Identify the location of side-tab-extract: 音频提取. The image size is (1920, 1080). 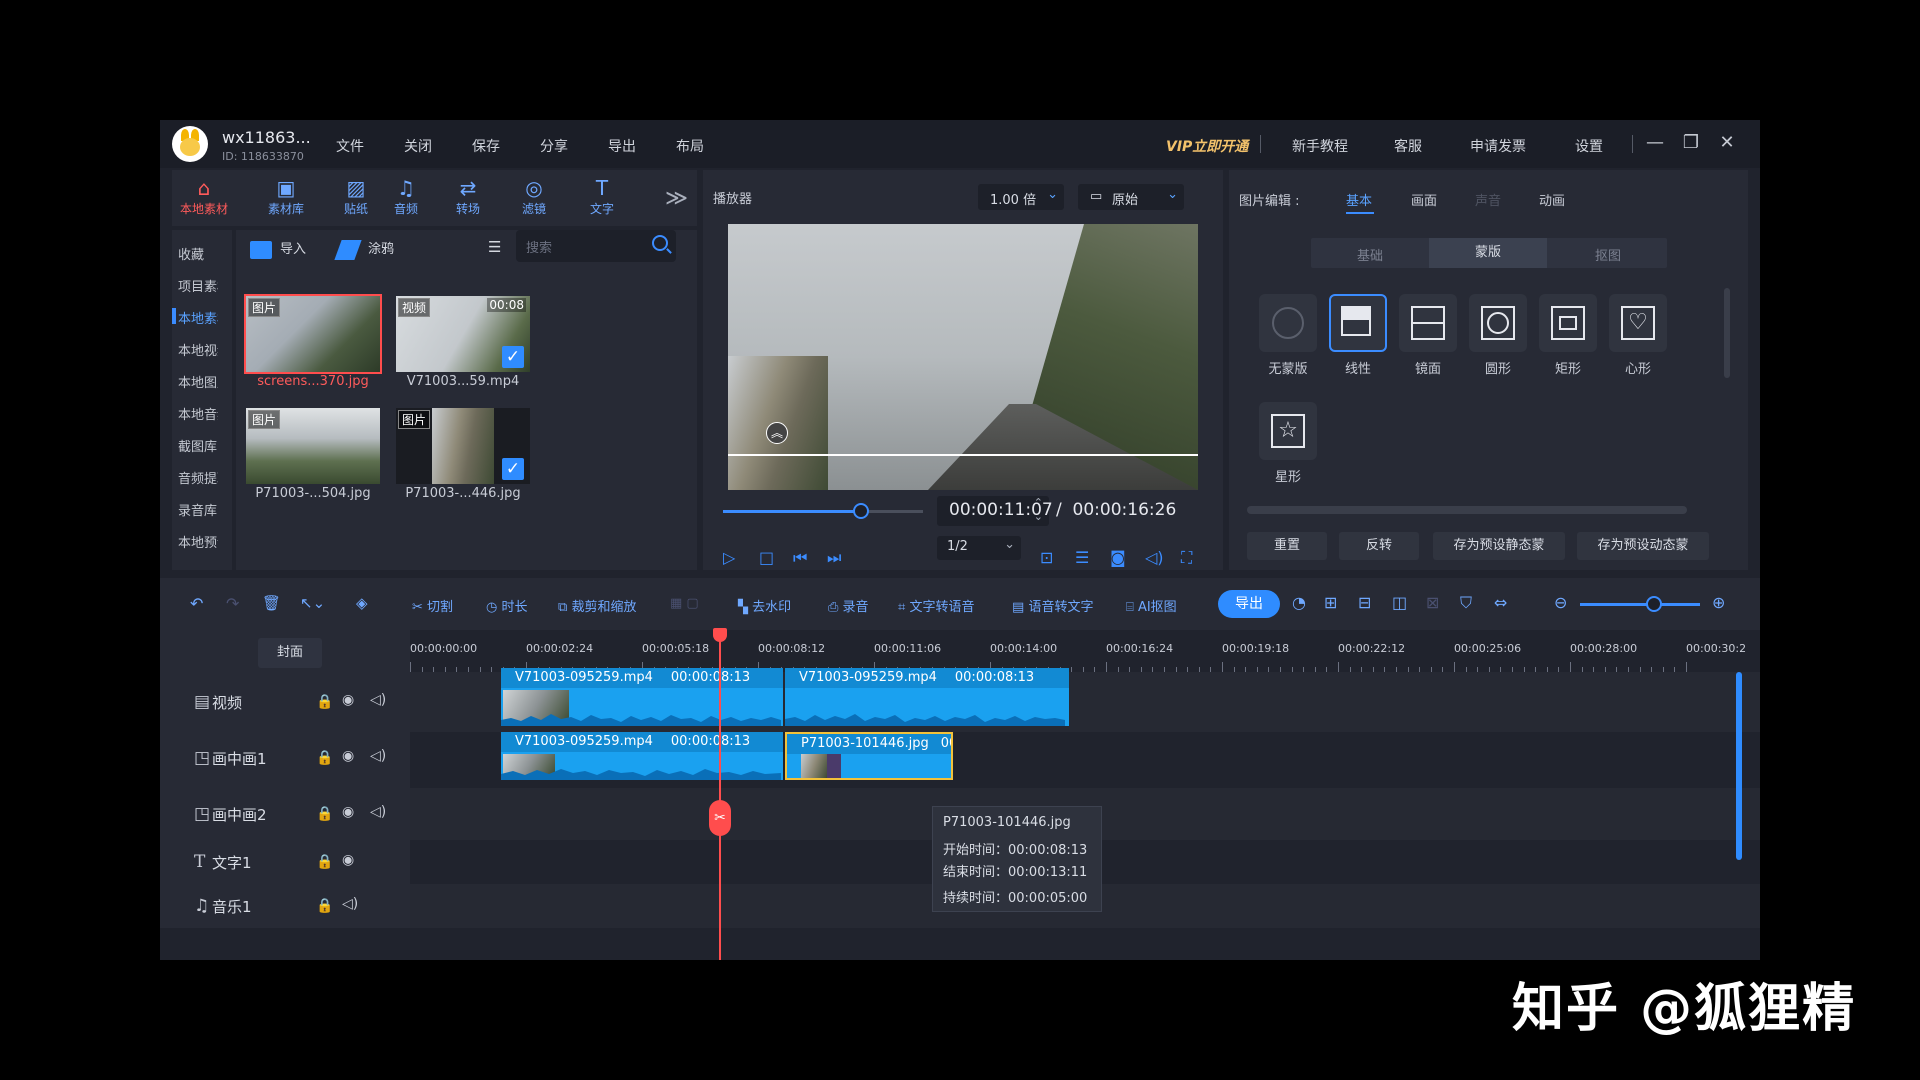
(198, 477).